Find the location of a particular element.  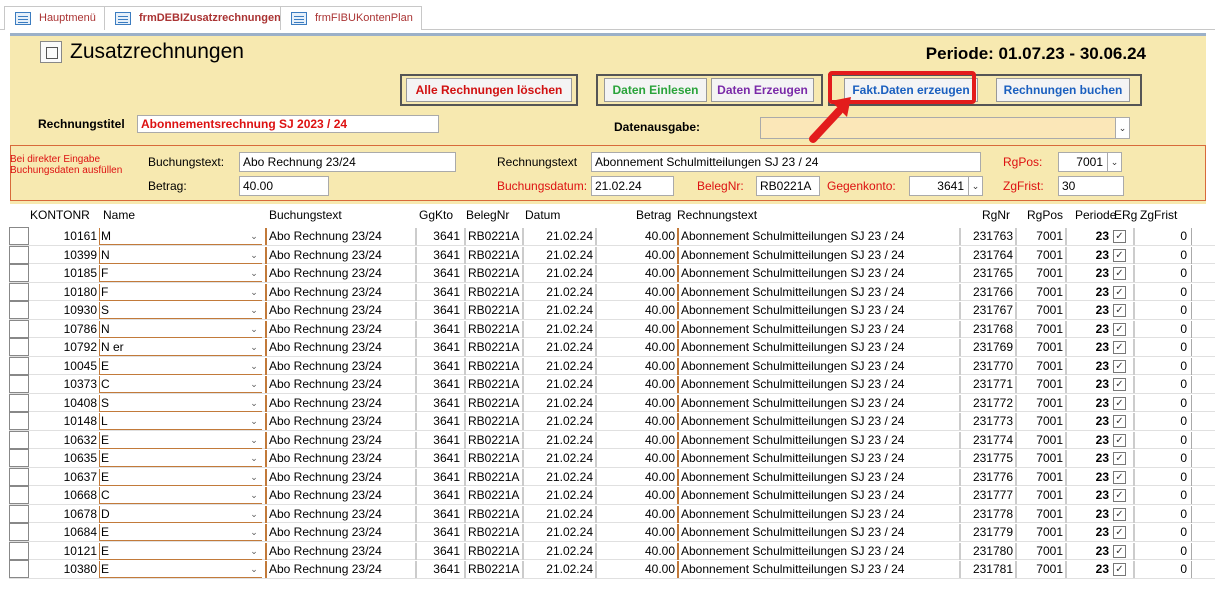

cell-rgnr: 231765 is located at coordinates (987, 273).